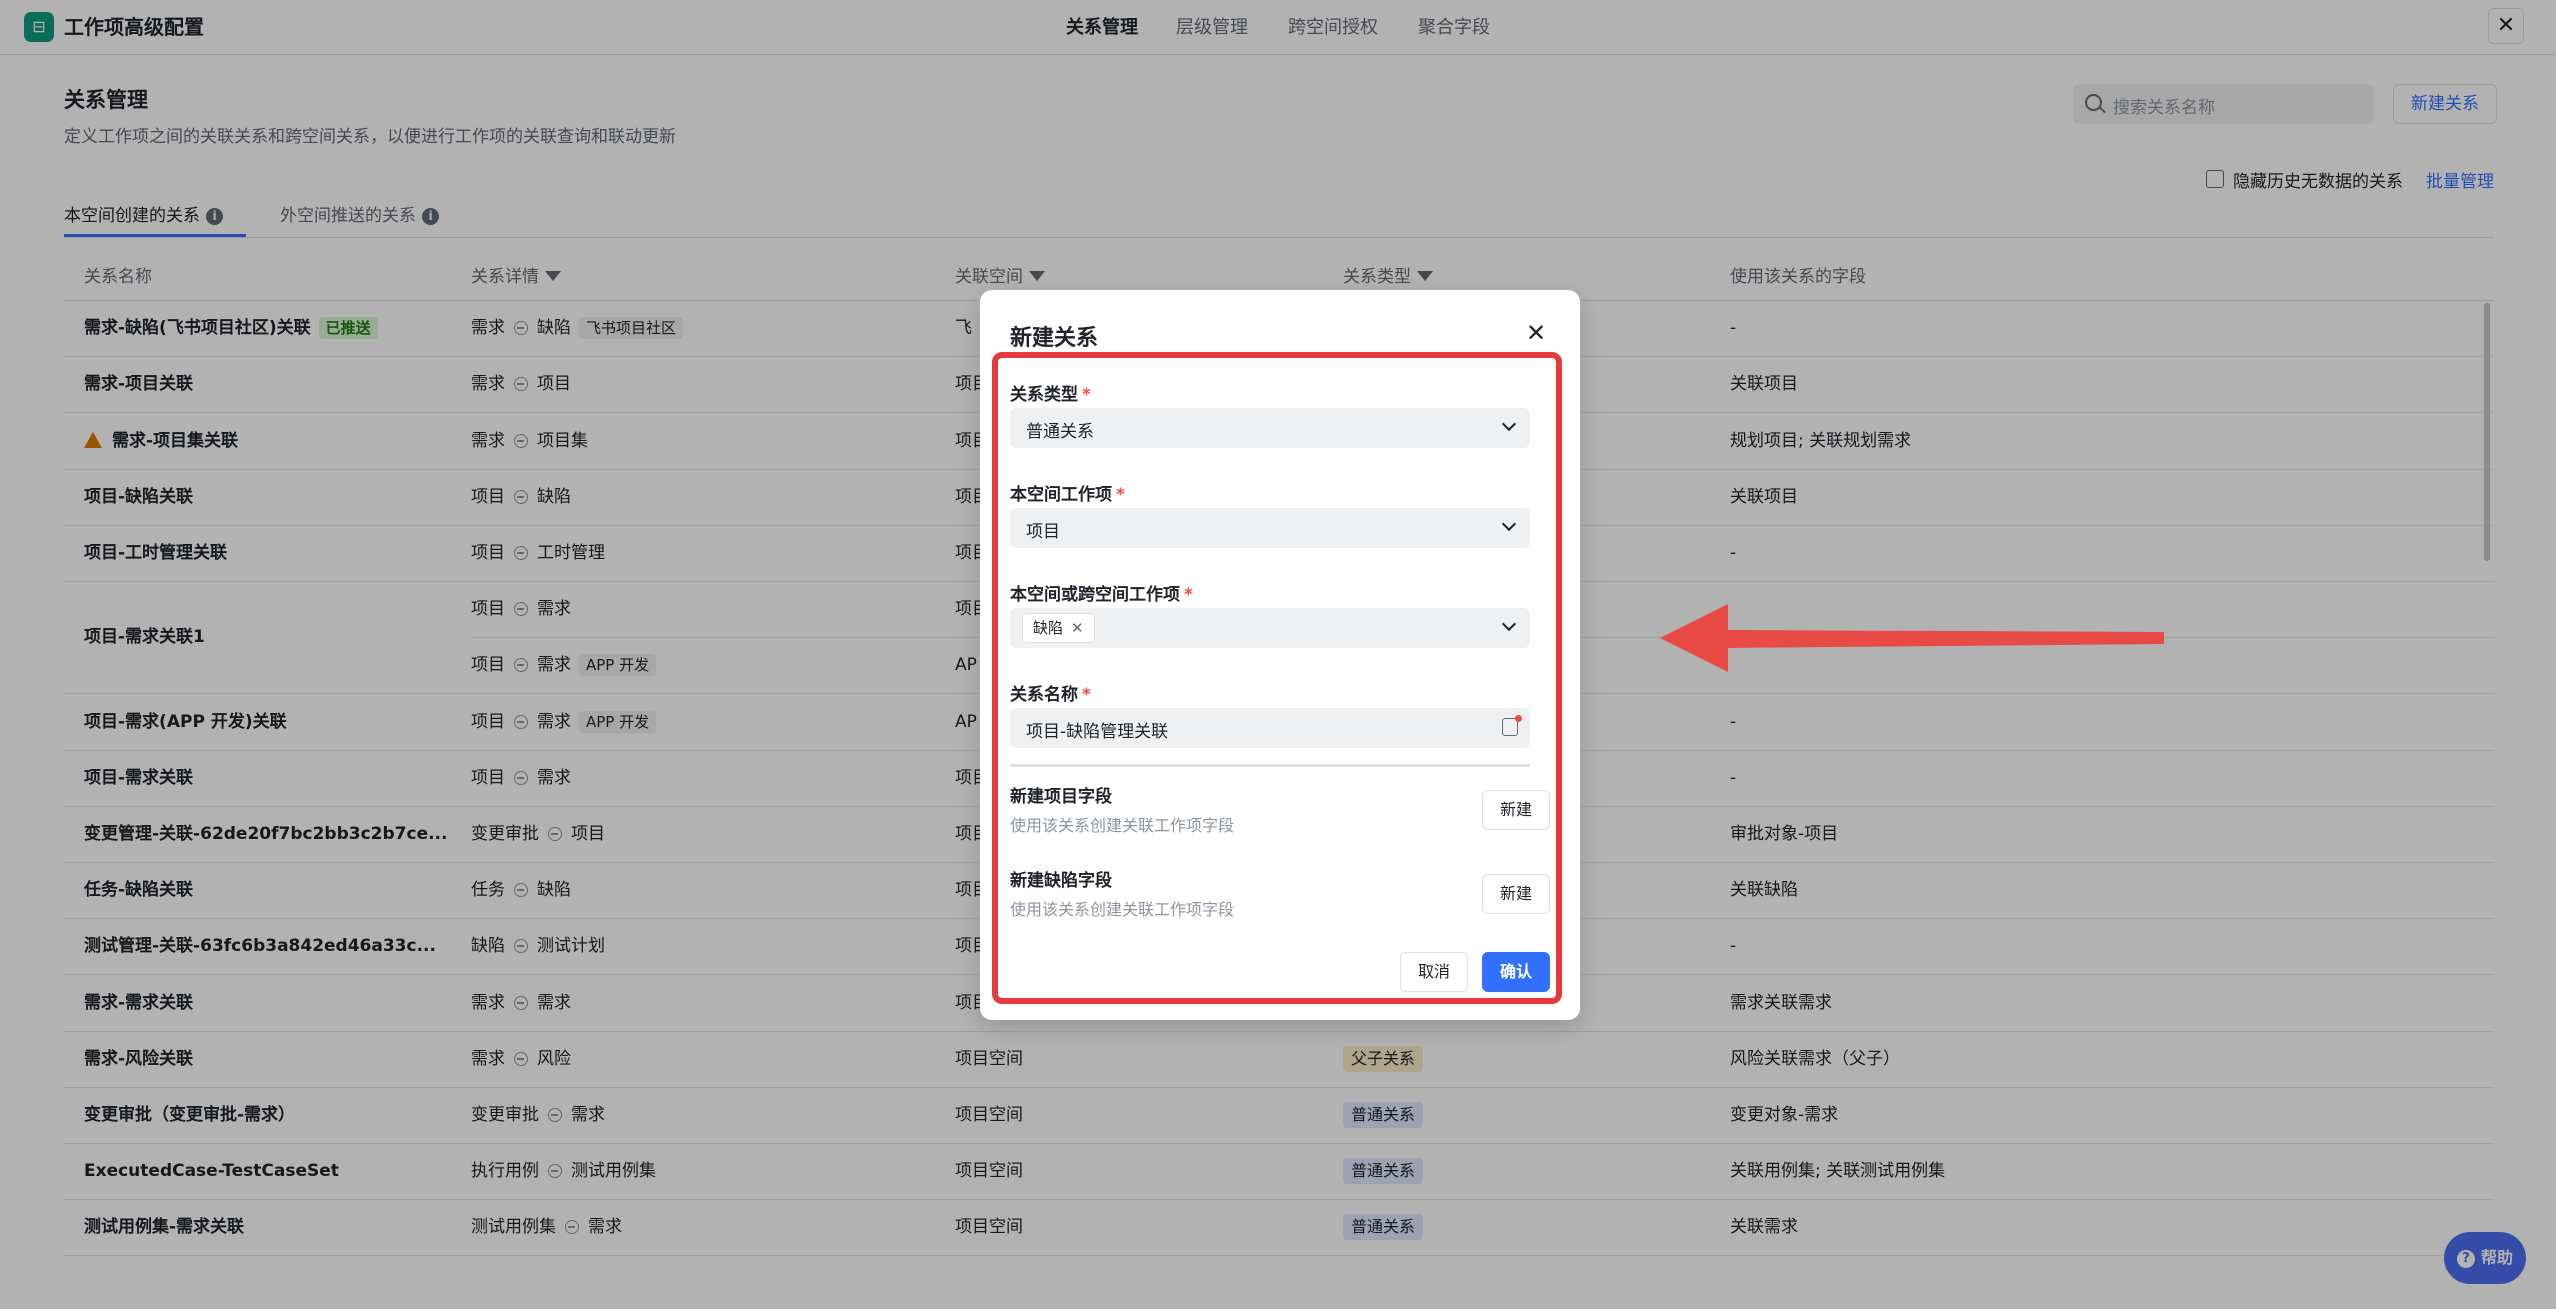  What do you see at coordinates (1270, 765) in the screenshot?
I see `form-divider` at bounding box center [1270, 765].